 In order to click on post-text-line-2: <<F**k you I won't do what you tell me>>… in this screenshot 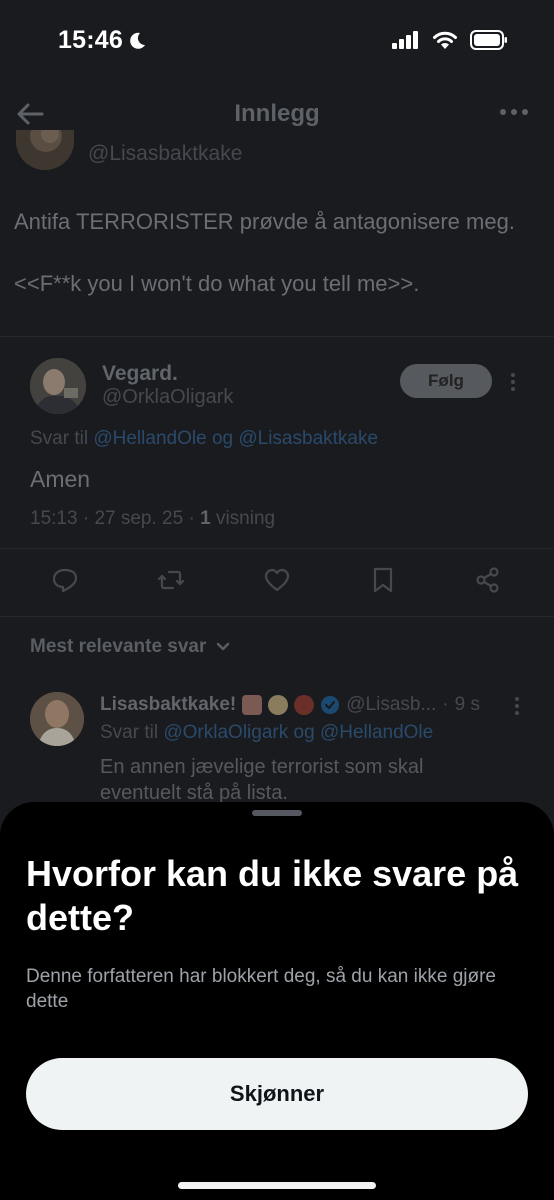, I will do `click(217, 283)`.